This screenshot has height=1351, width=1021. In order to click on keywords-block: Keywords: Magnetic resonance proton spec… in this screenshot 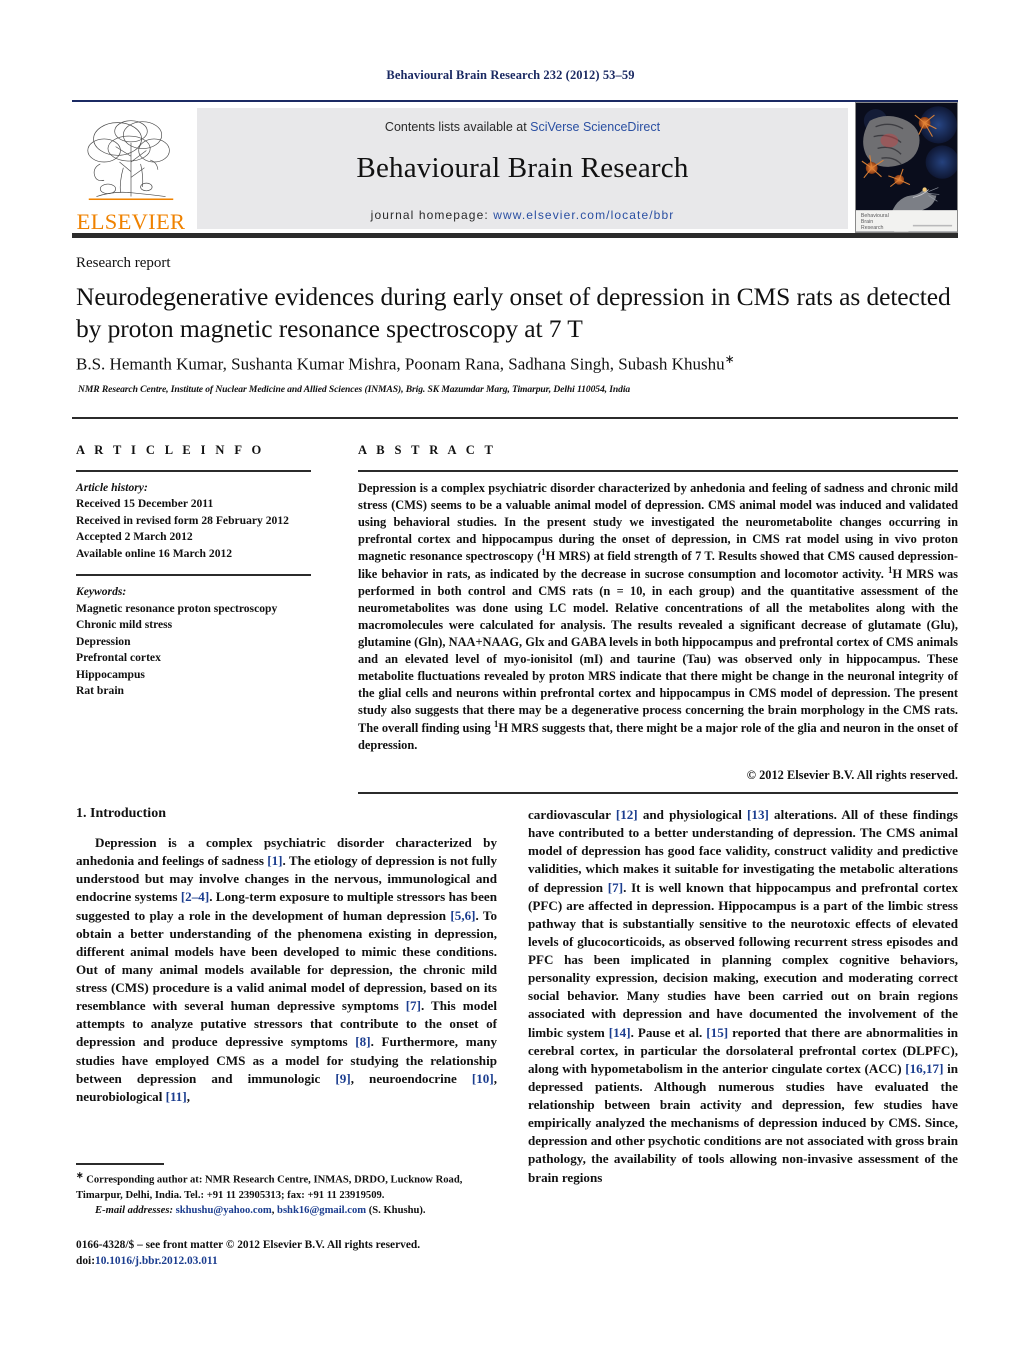, I will do `click(193, 641)`.